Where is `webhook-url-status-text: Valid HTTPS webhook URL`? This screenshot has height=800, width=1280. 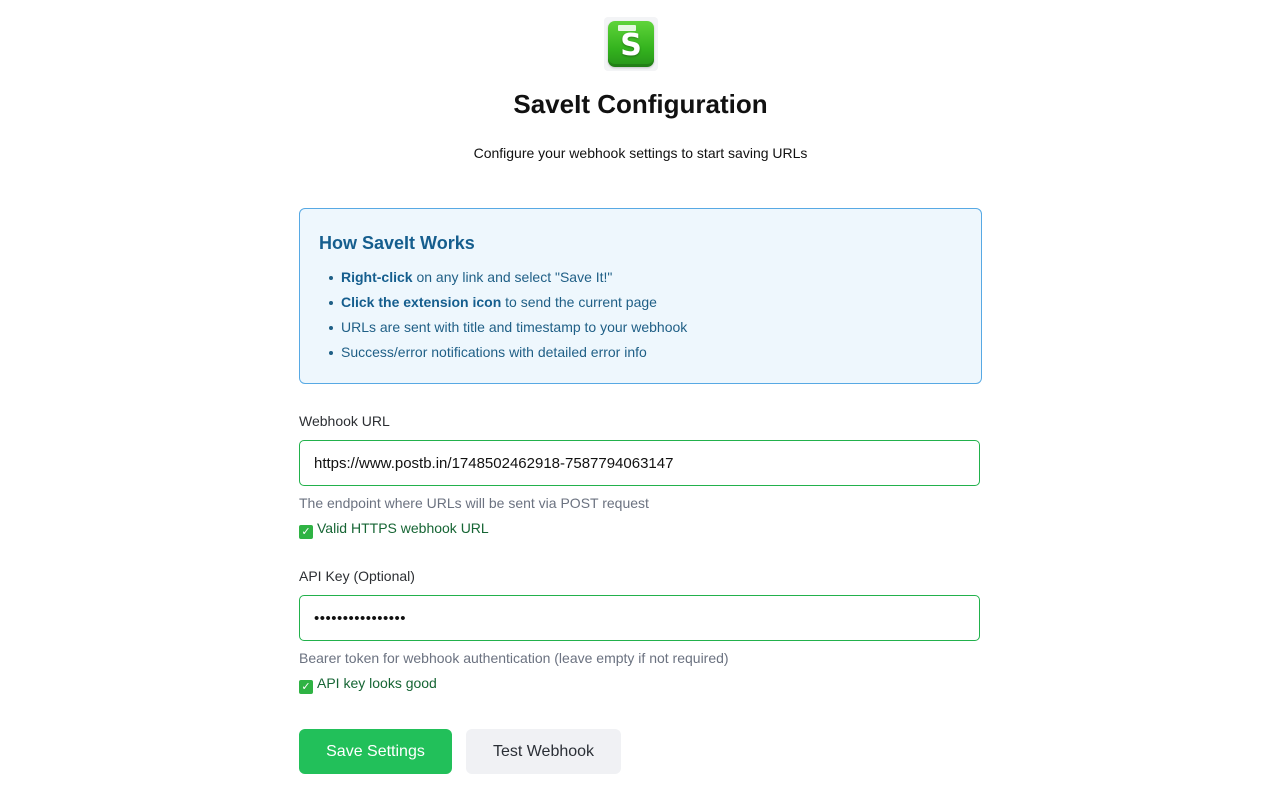 webhook-url-status-text: Valid HTTPS webhook URL is located at coordinates (403, 528).